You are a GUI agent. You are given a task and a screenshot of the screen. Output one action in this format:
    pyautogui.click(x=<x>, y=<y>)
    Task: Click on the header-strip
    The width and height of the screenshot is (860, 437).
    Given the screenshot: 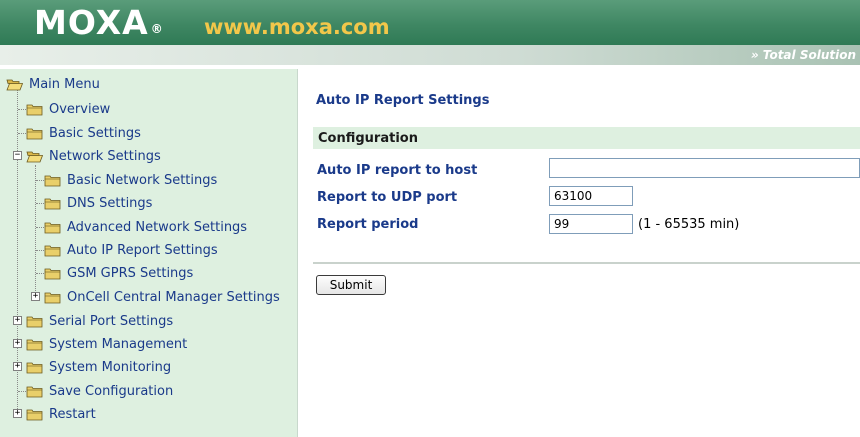 What is the action you would take?
    pyautogui.click(x=430, y=55)
    